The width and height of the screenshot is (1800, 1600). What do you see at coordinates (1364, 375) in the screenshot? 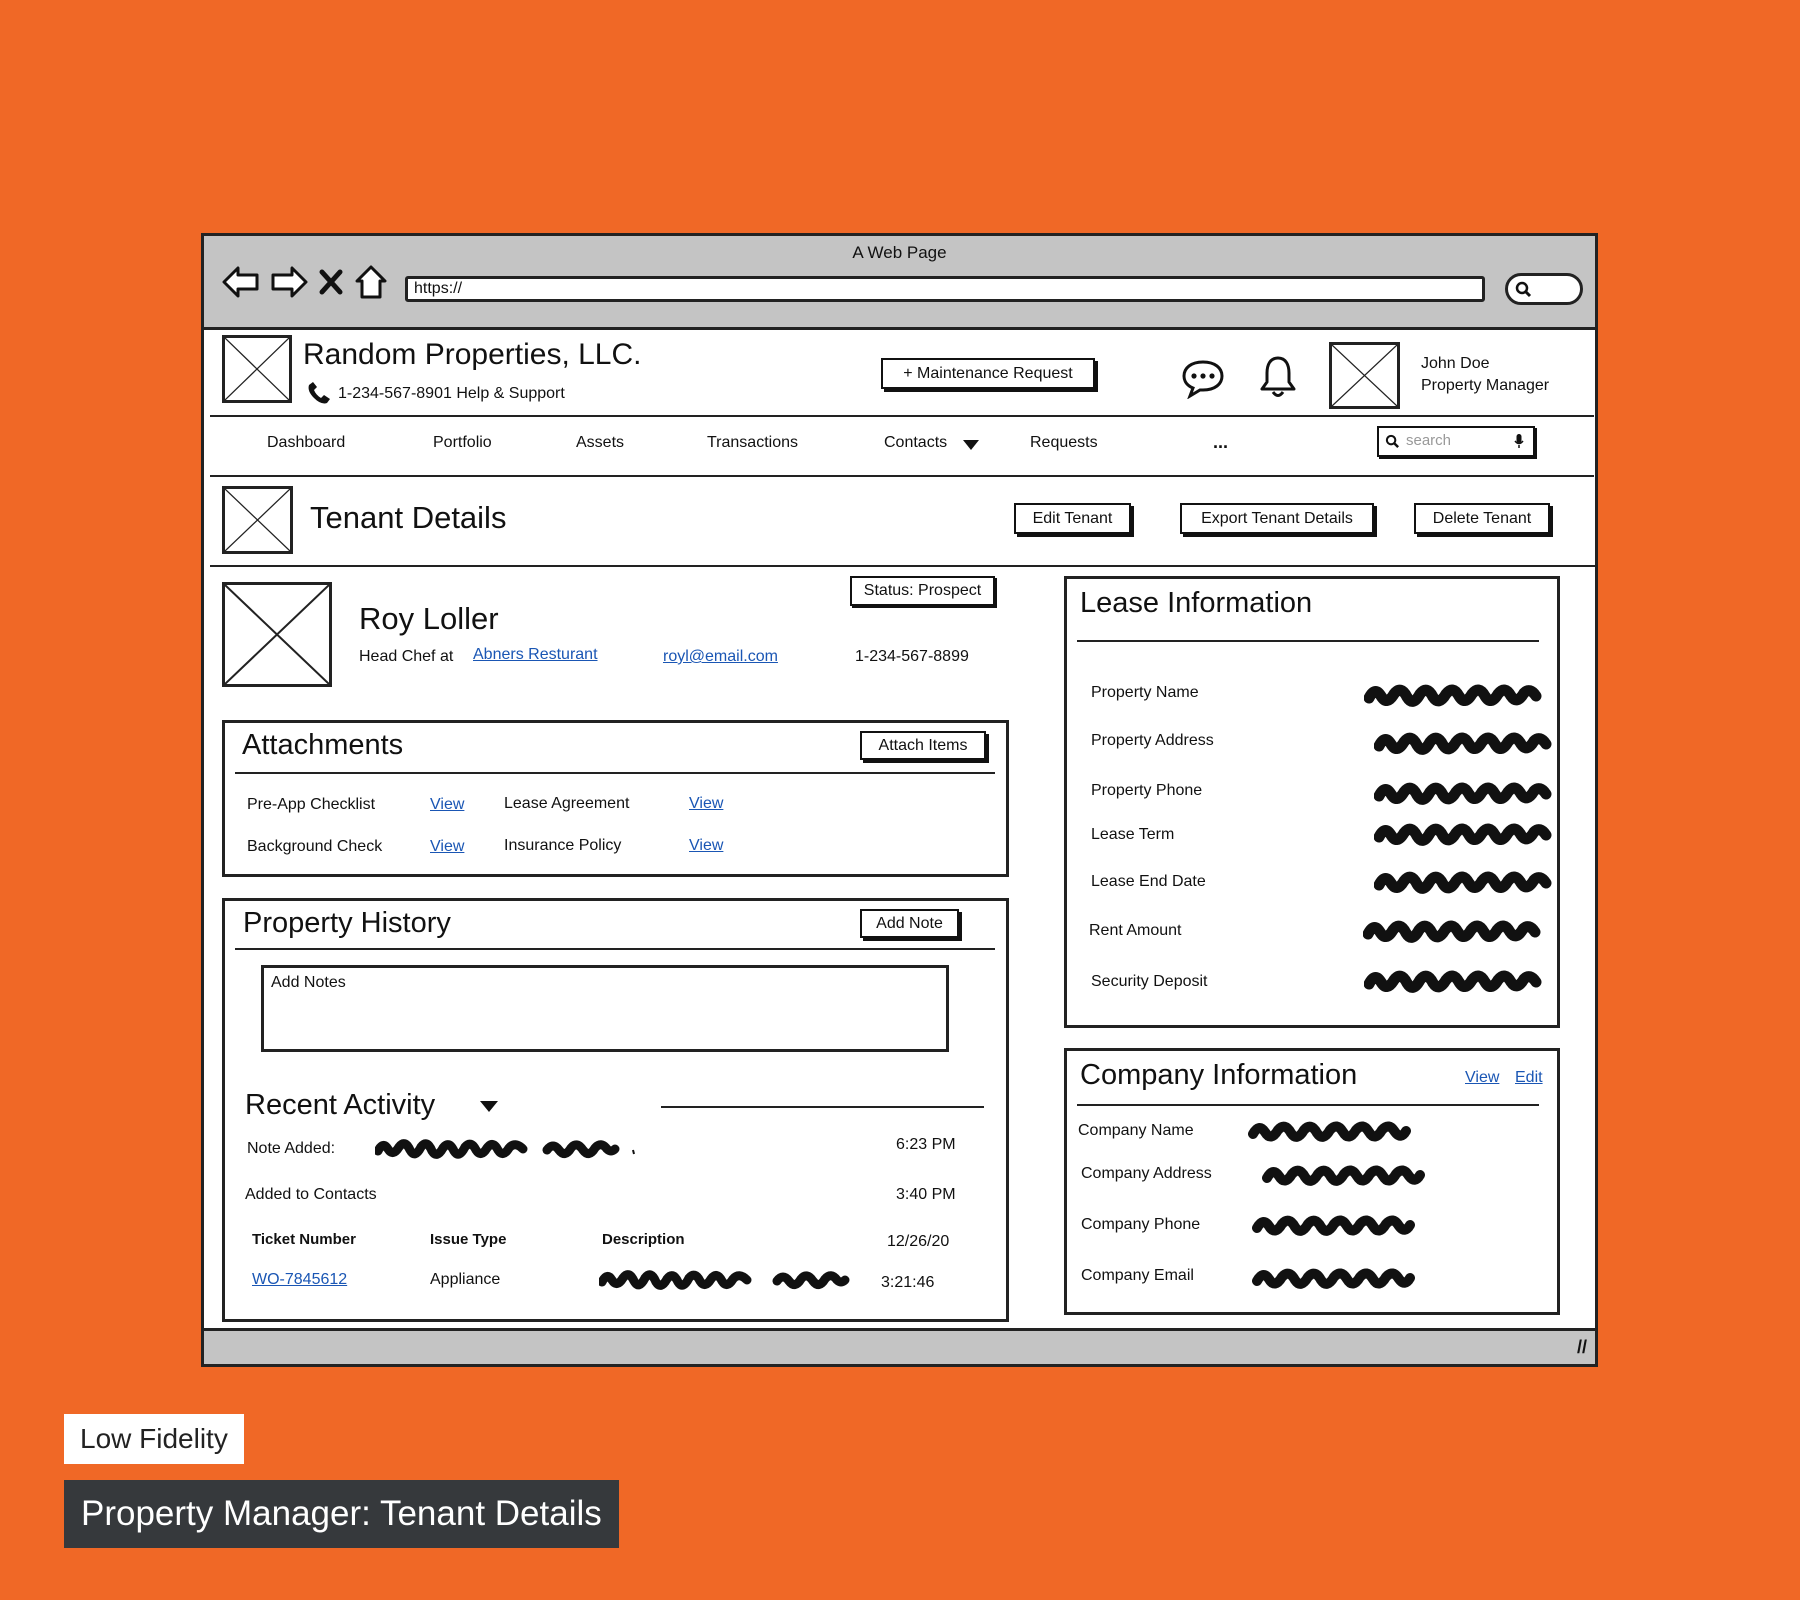
I see `avatar` at bounding box center [1364, 375].